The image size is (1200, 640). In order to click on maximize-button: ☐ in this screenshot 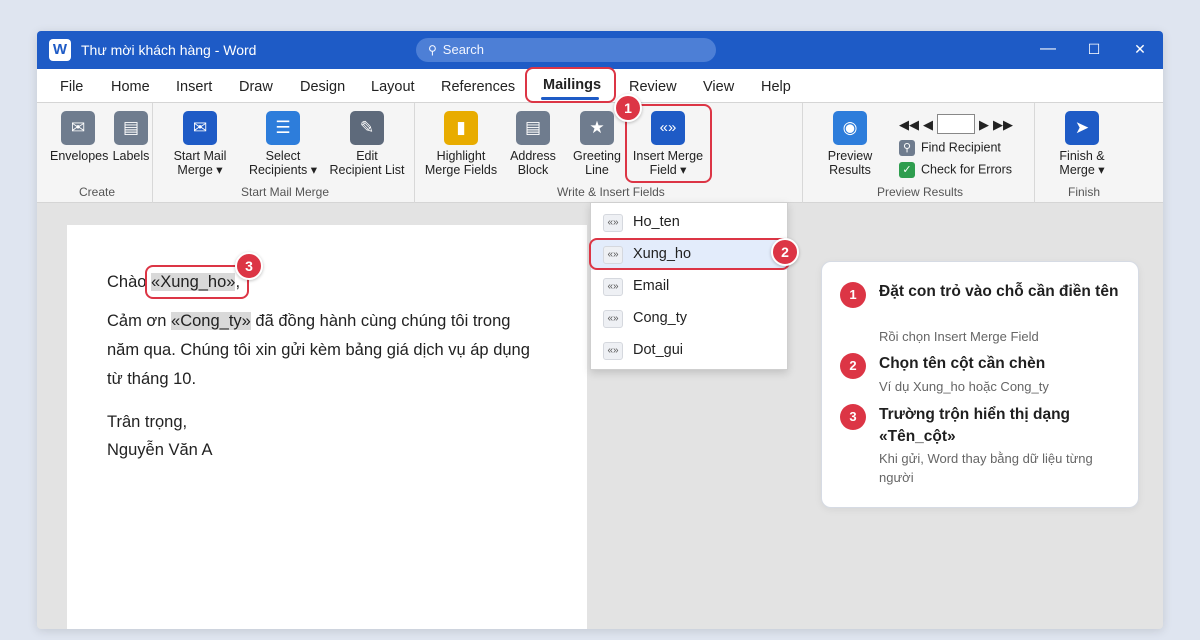, I will do `click(1094, 49)`.